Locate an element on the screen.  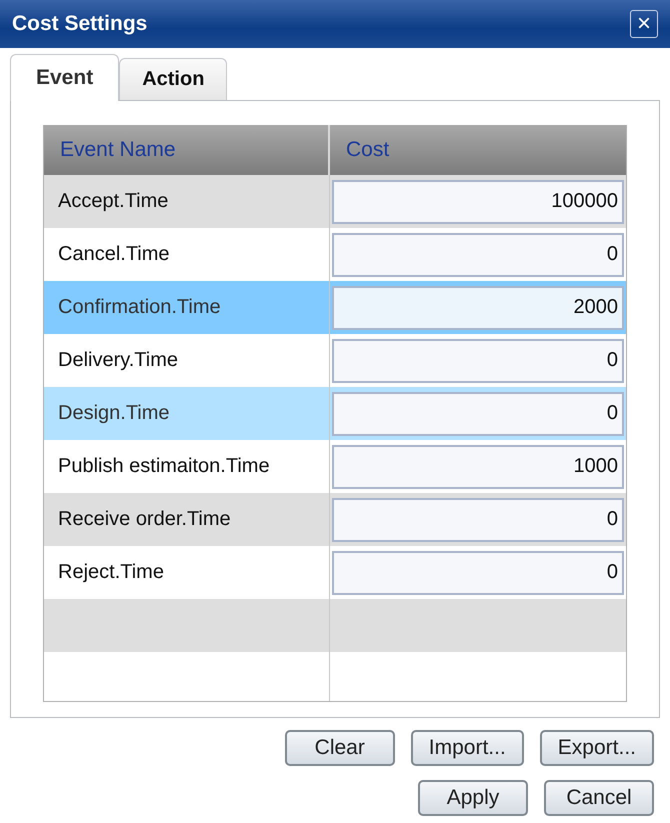
cost-field: 2000 is located at coordinates (478, 308).